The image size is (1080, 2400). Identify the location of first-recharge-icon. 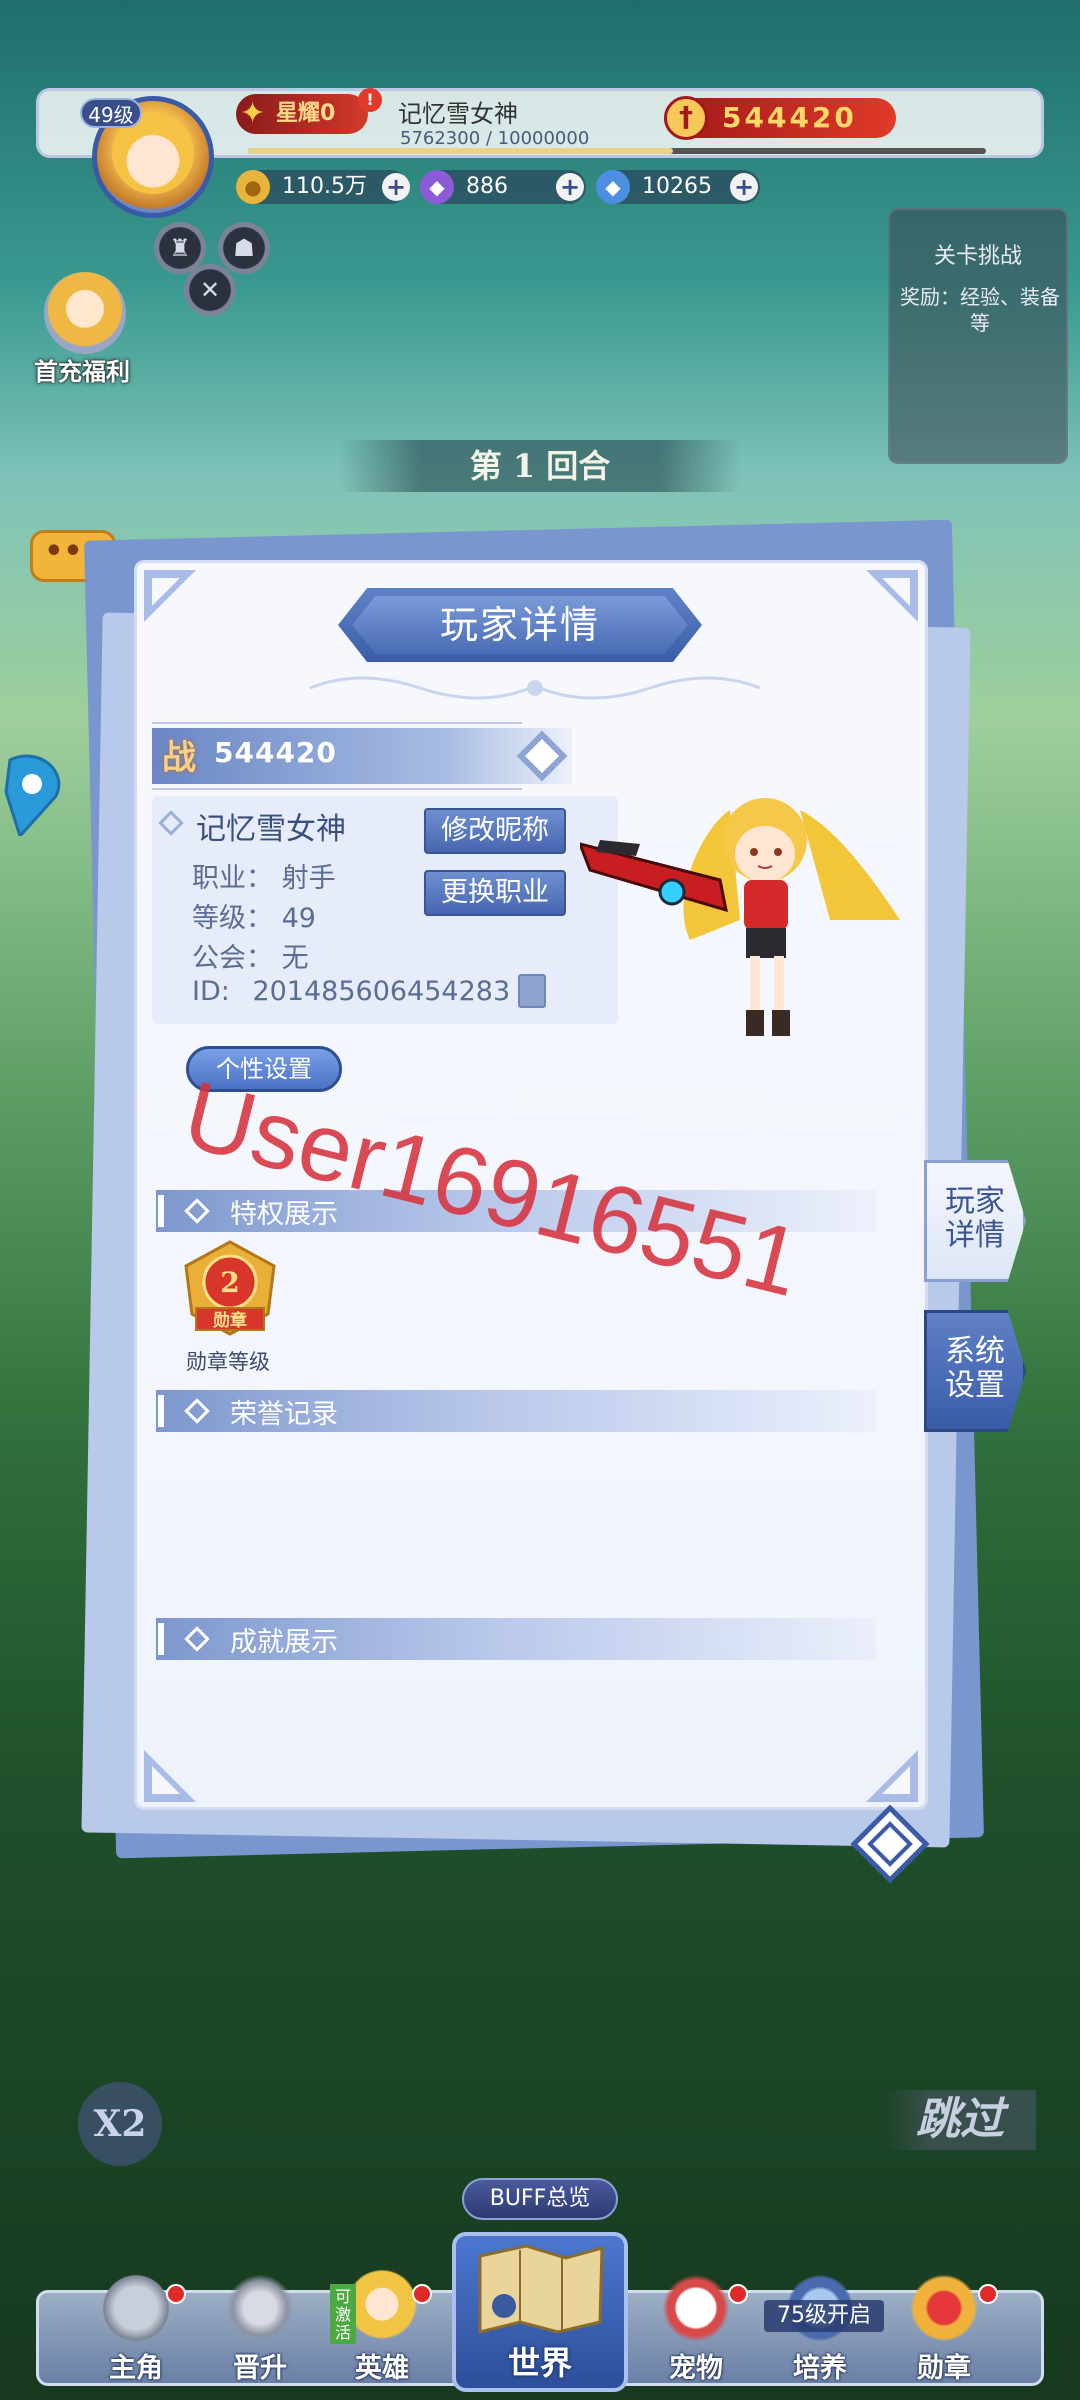
(85, 313).